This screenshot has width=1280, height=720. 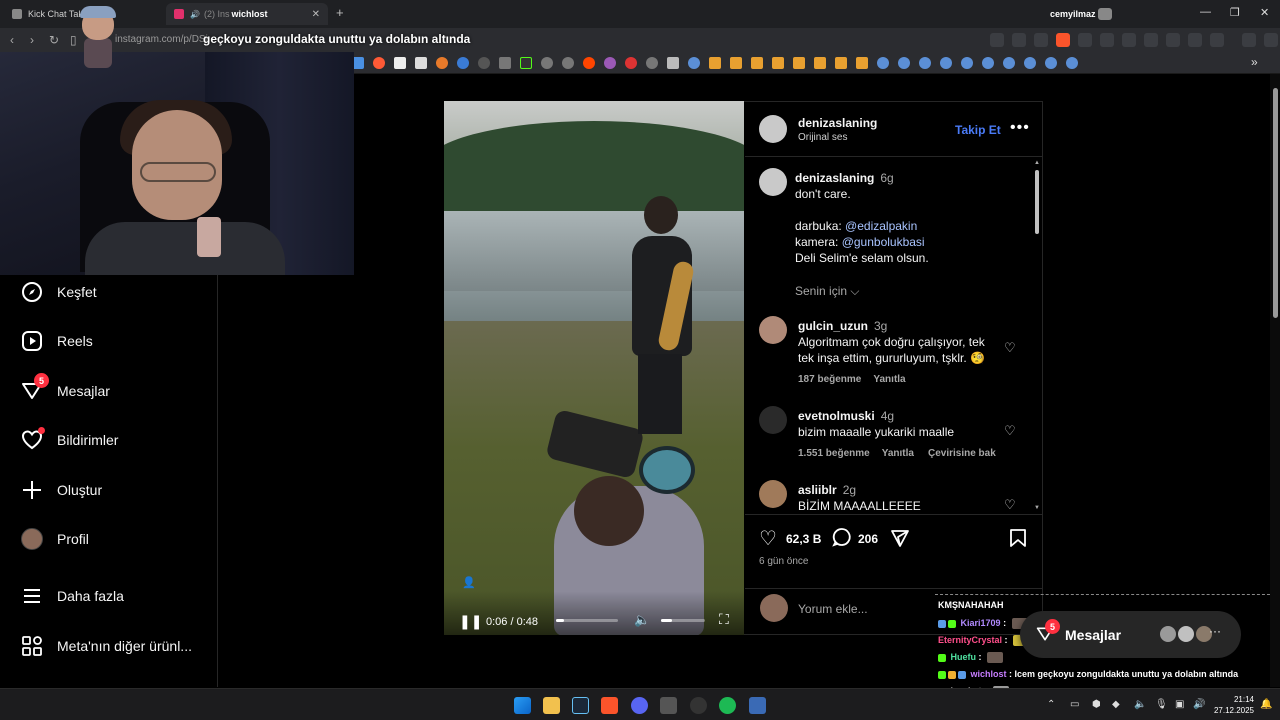 What do you see at coordinates (803, 539) in the screenshot?
I see `like-count: 62,3 B` at bounding box center [803, 539].